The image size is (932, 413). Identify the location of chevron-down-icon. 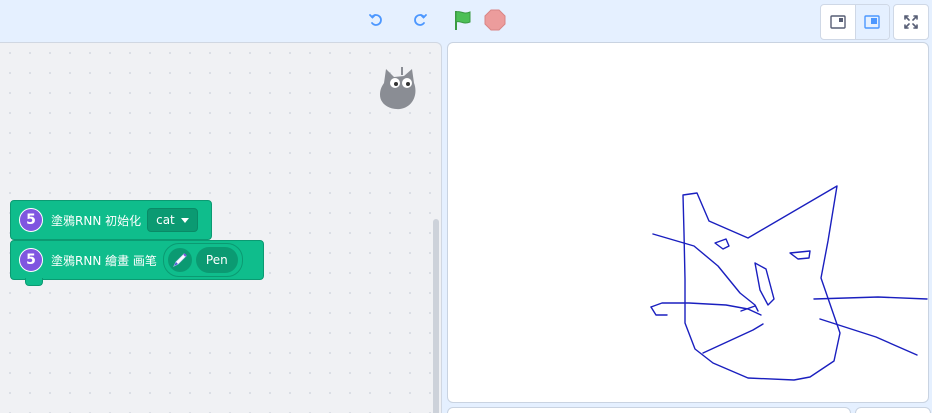
(184, 220).